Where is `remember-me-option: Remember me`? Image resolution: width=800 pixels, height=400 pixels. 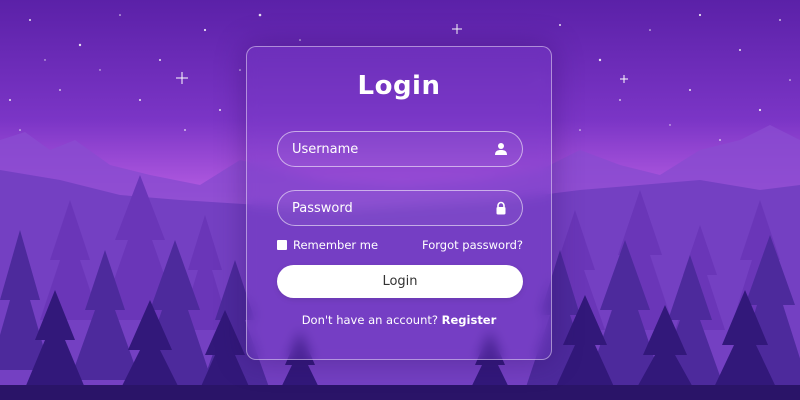
remember-me-option: Remember me is located at coordinates (327, 245).